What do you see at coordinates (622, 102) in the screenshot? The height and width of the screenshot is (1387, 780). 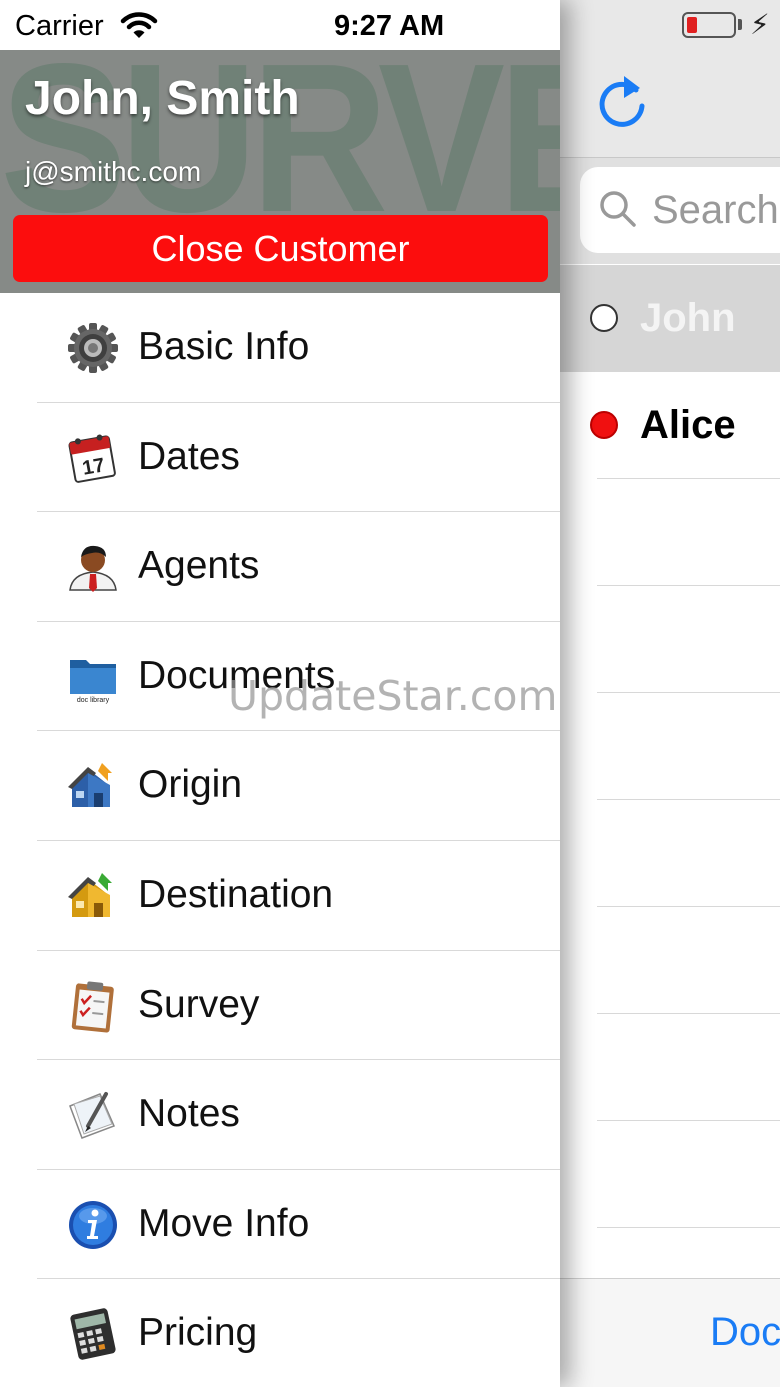 I see `refresh-icon` at bounding box center [622, 102].